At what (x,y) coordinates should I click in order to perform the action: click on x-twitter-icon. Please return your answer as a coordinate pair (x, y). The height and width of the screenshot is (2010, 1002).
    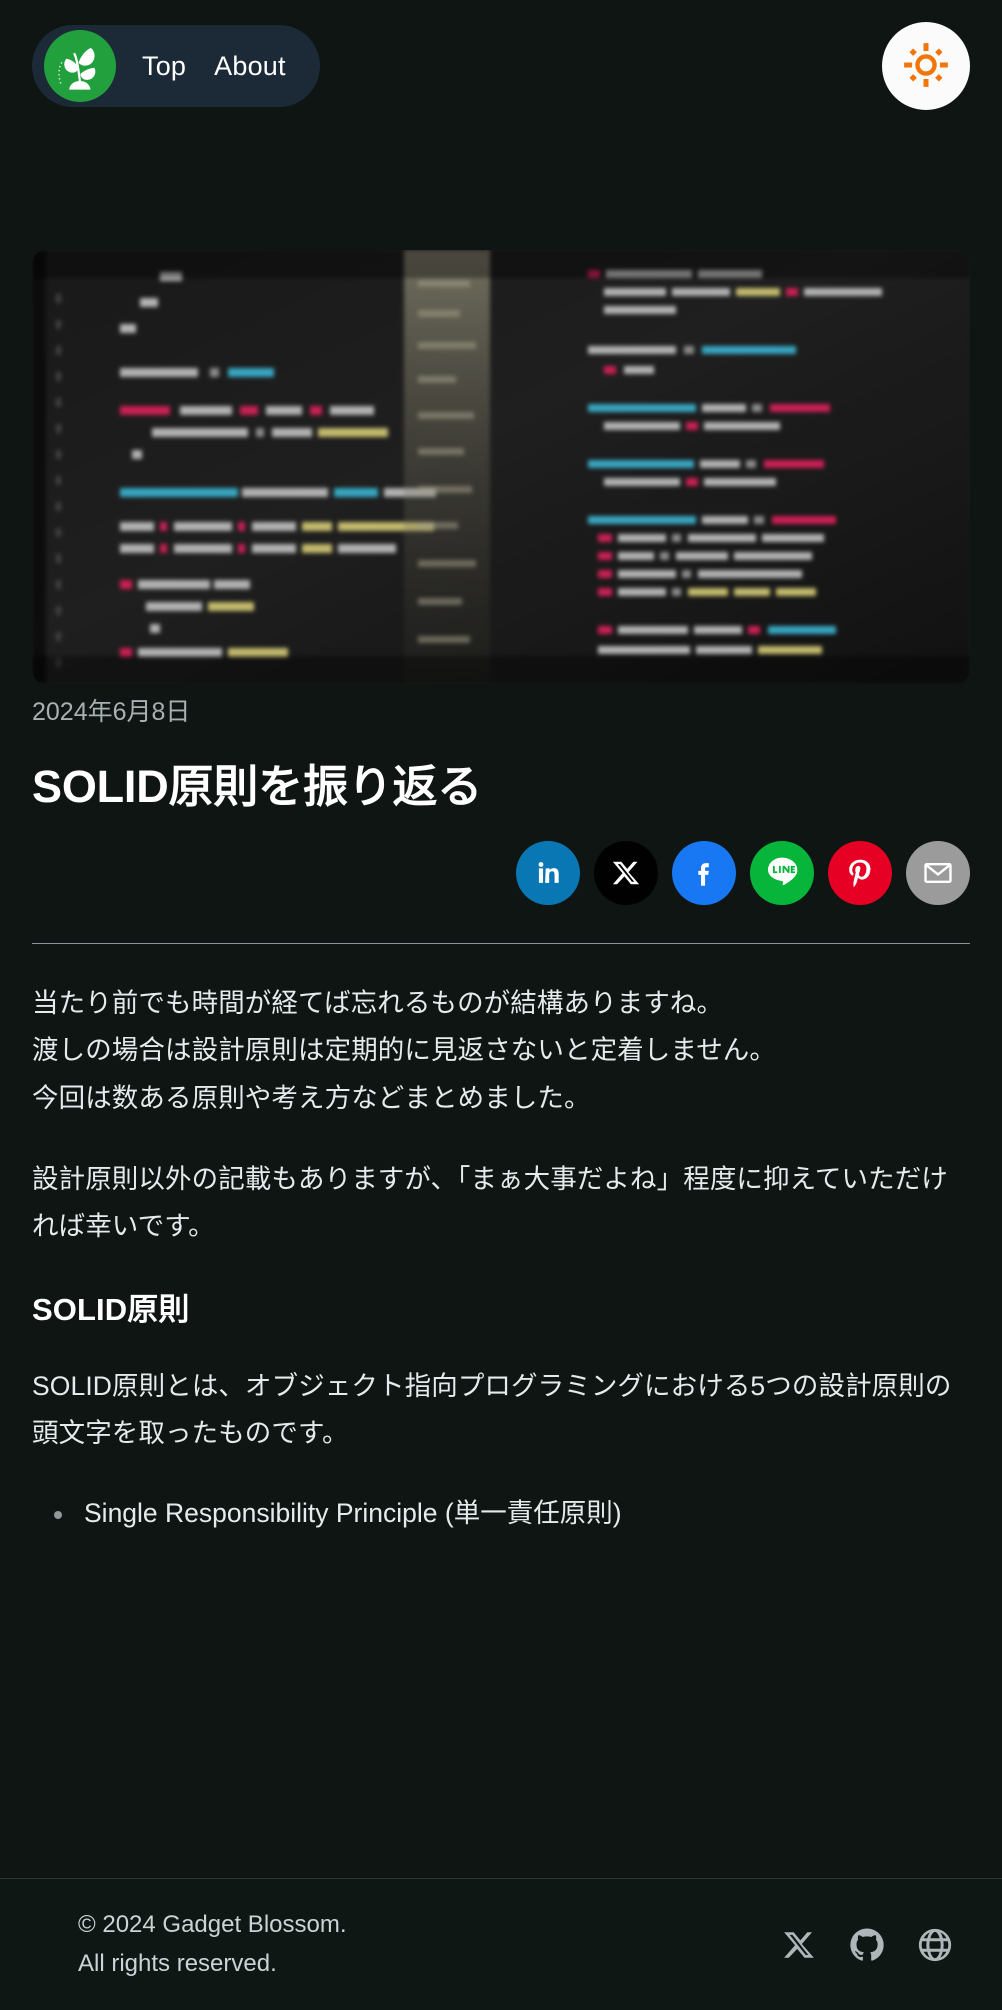
    Looking at the image, I should click on (626, 873).